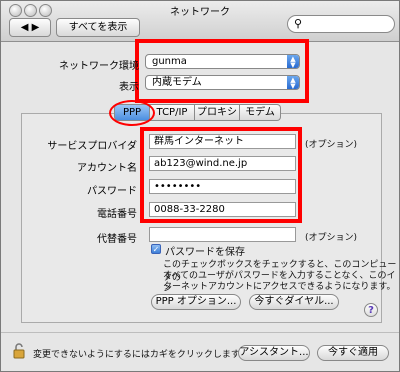  What do you see at coordinates (132, 113) in the screenshot?
I see `highlight-ellipse-ppp-tab` at bounding box center [132, 113].